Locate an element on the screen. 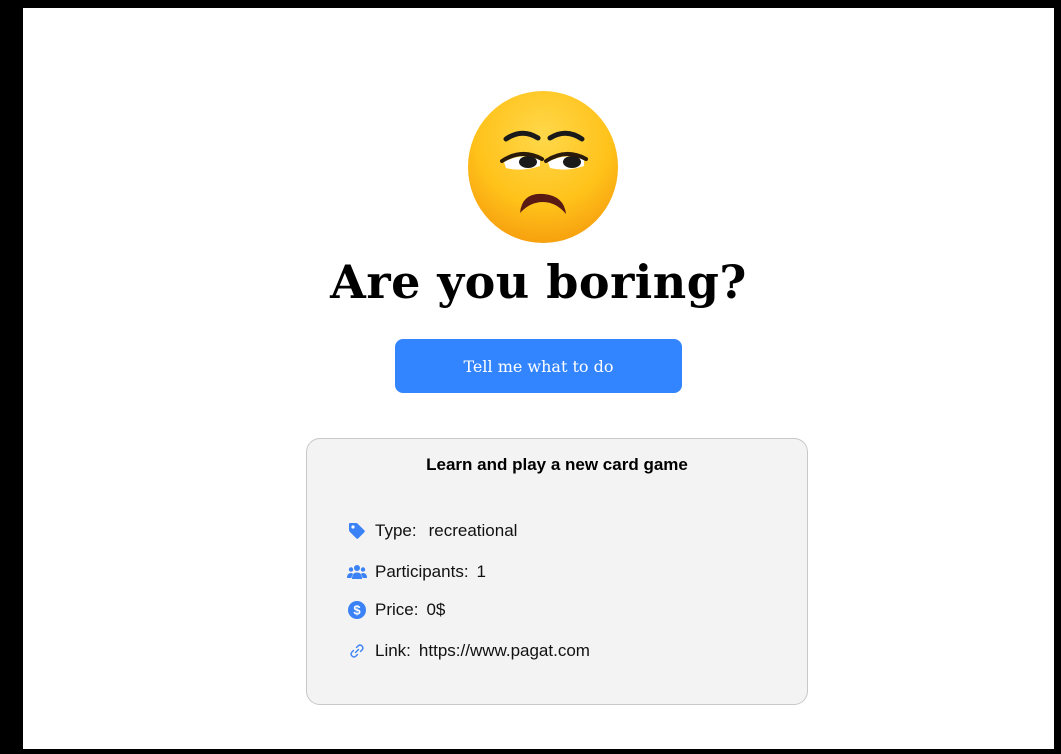 This screenshot has width=1061, height=754. activity-link-row: Link: https://www.pagat.com is located at coordinates (468, 651).